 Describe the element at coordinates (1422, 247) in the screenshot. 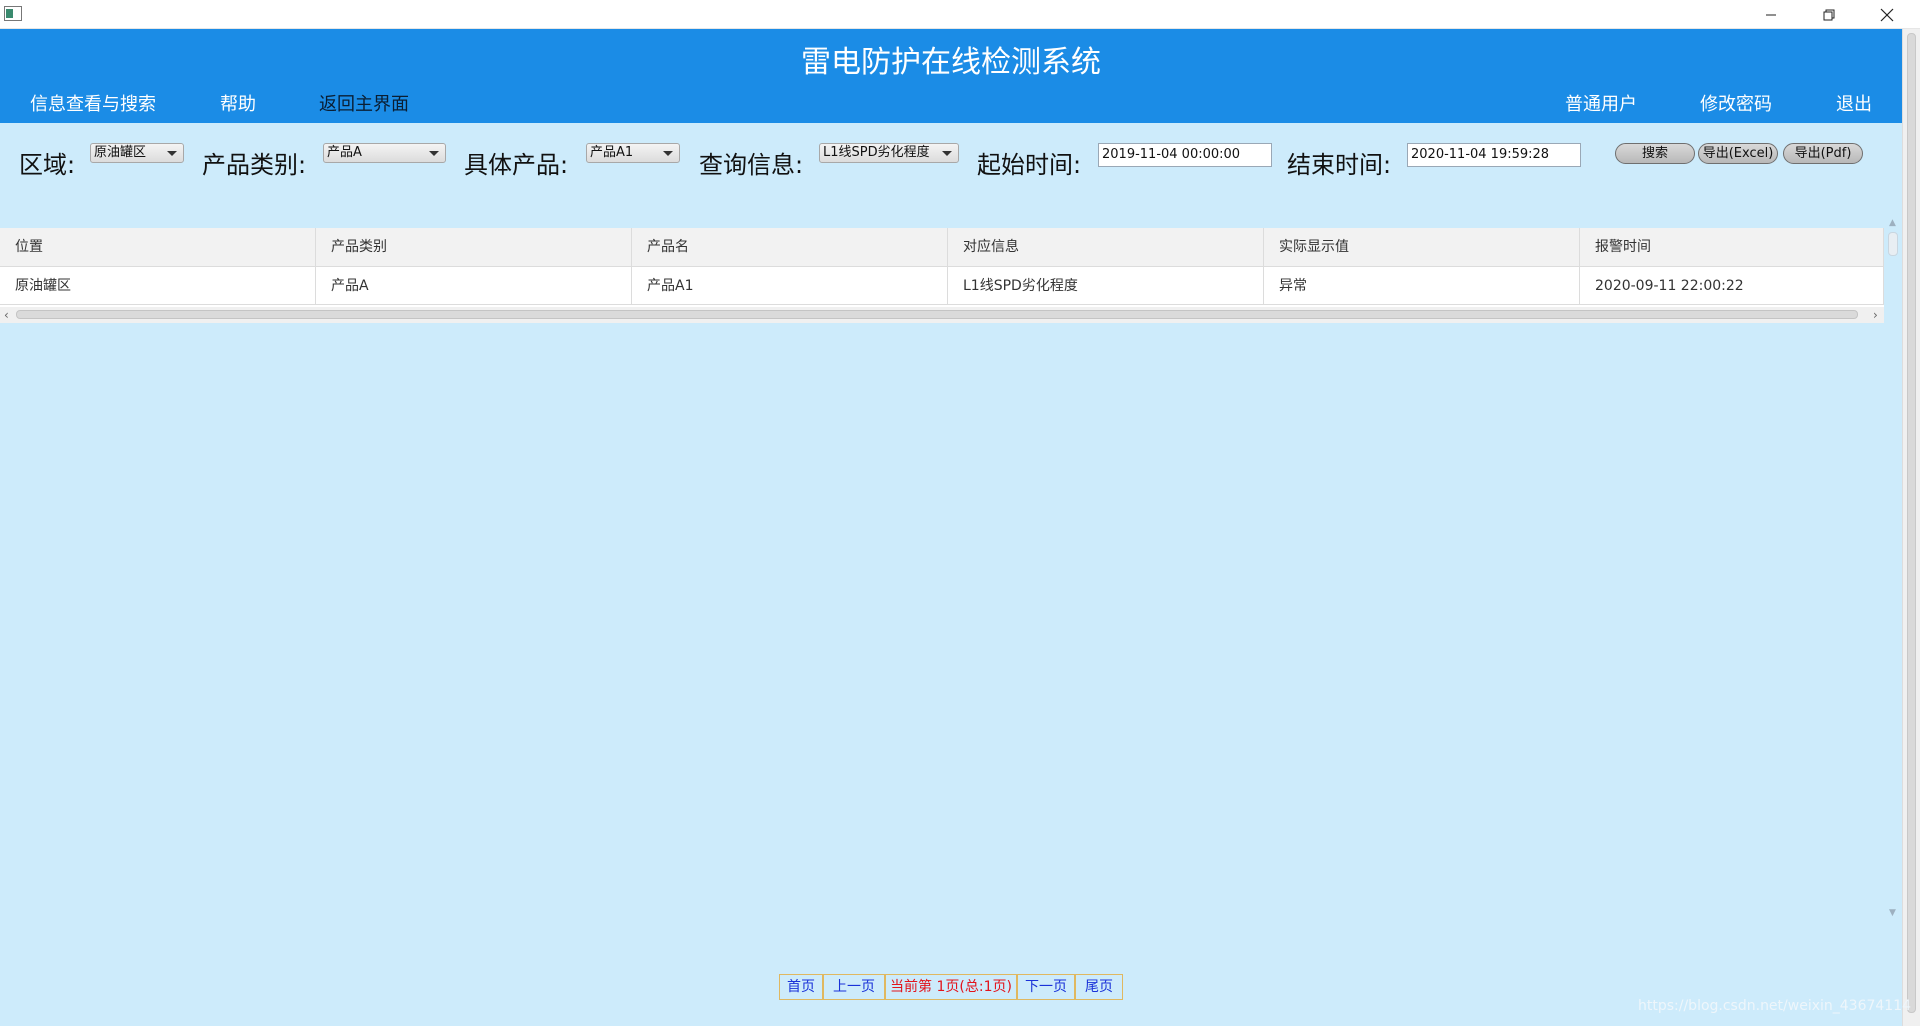

I see `column-header-actual-value: 实际显示值` at that location.